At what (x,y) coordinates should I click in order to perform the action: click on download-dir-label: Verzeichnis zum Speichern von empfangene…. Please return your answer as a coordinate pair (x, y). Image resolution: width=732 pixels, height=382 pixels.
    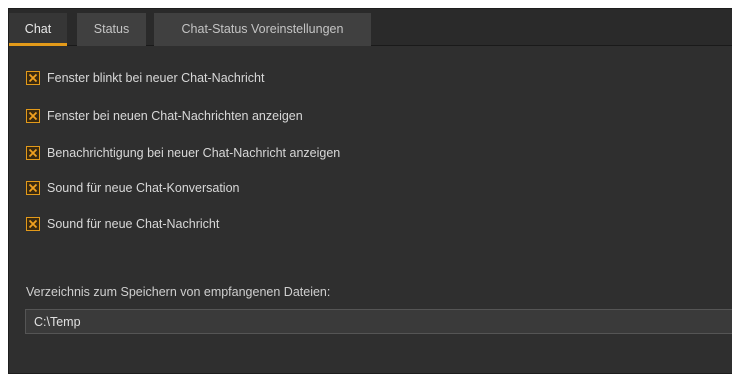
    Looking at the image, I should click on (178, 292).